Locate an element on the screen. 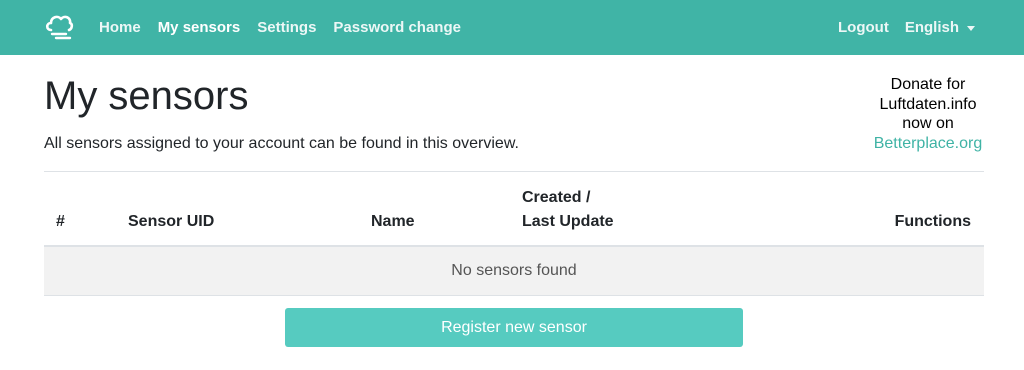 This screenshot has width=1024, height=370. column-header-sensor-uid: Sensor UID is located at coordinates (171, 221).